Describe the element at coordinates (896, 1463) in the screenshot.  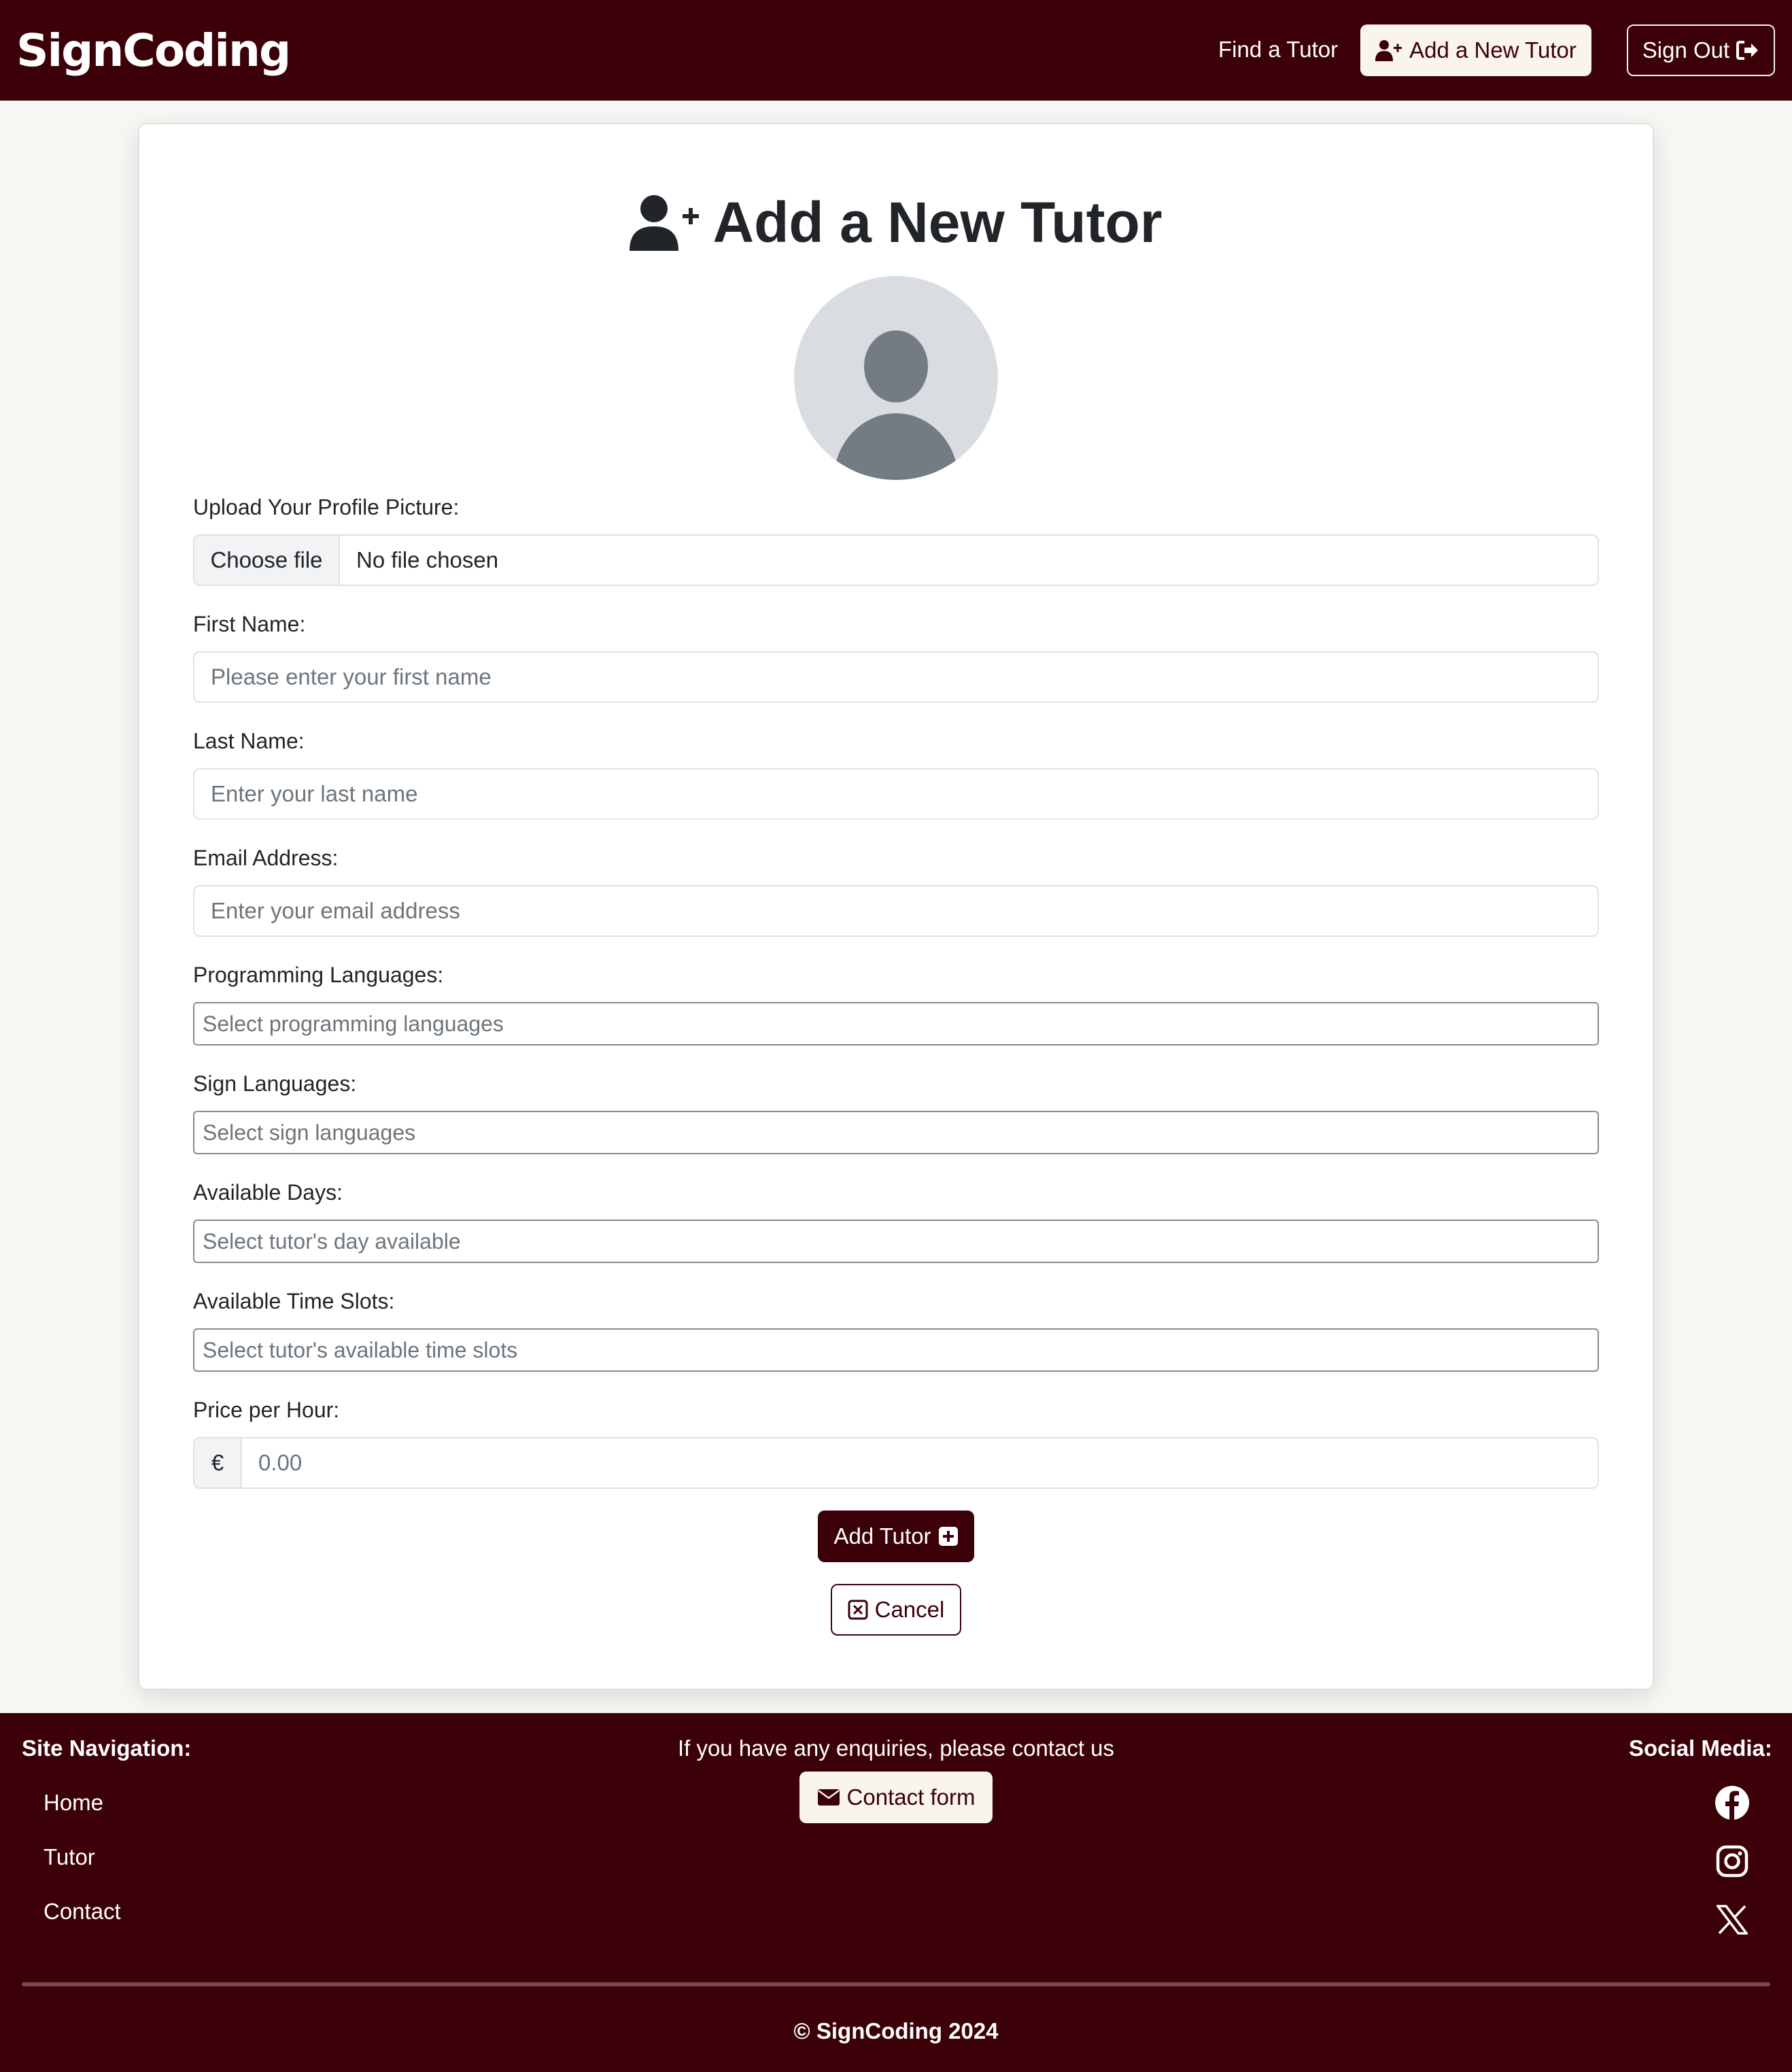
I see `price-input-group: € 0.00` at that location.